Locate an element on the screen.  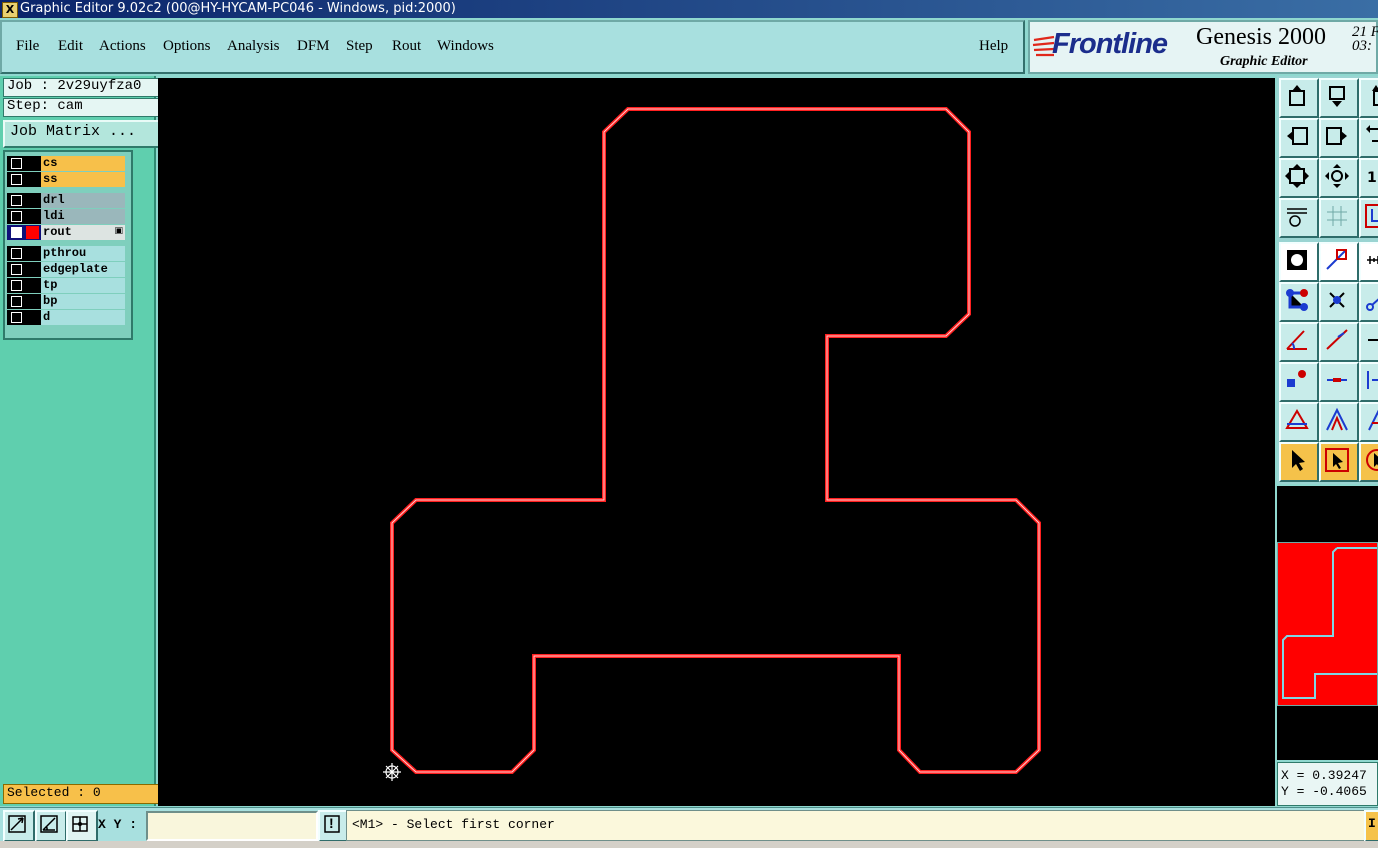
menu-analysis: Analysis is located at coordinates (253, 46).